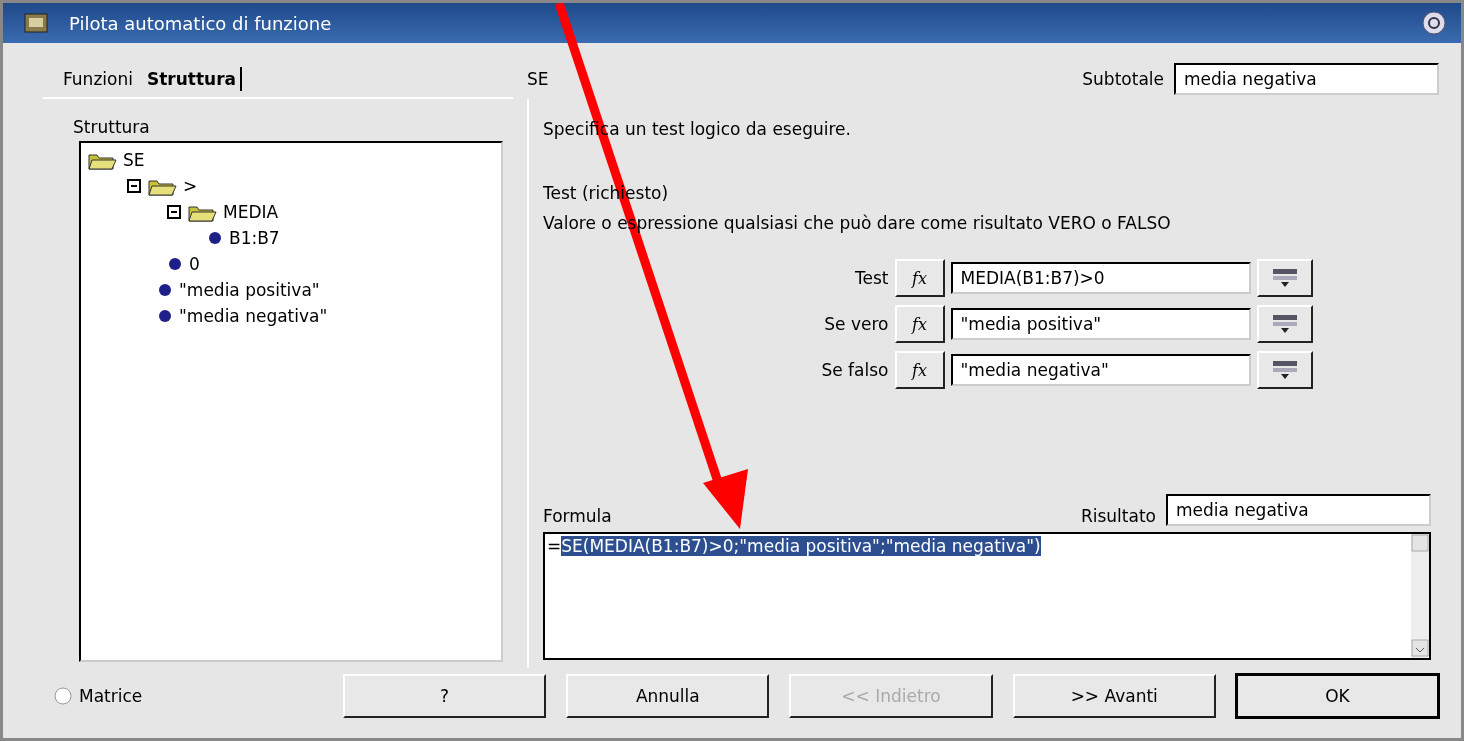 The width and height of the screenshot is (1464, 741). I want to click on tree-item: >, so click(190, 186).